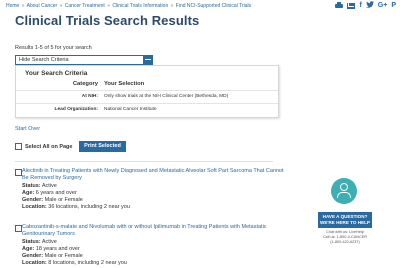  I want to click on help-banner-line2: WE'RE HERE TO HELP, so click(344, 222).